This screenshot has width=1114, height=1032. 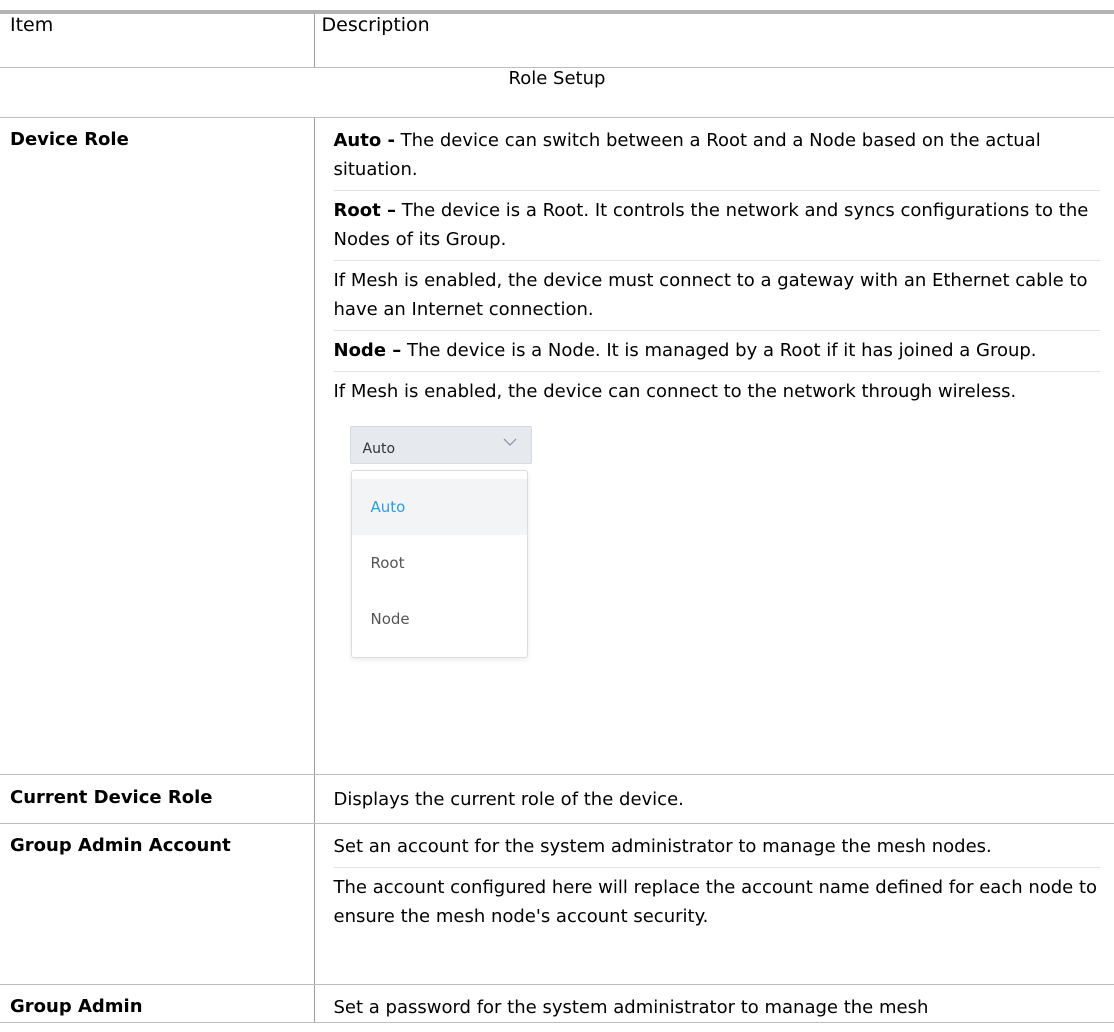 I want to click on chevron-down-icon, so click(x=509, y=442).